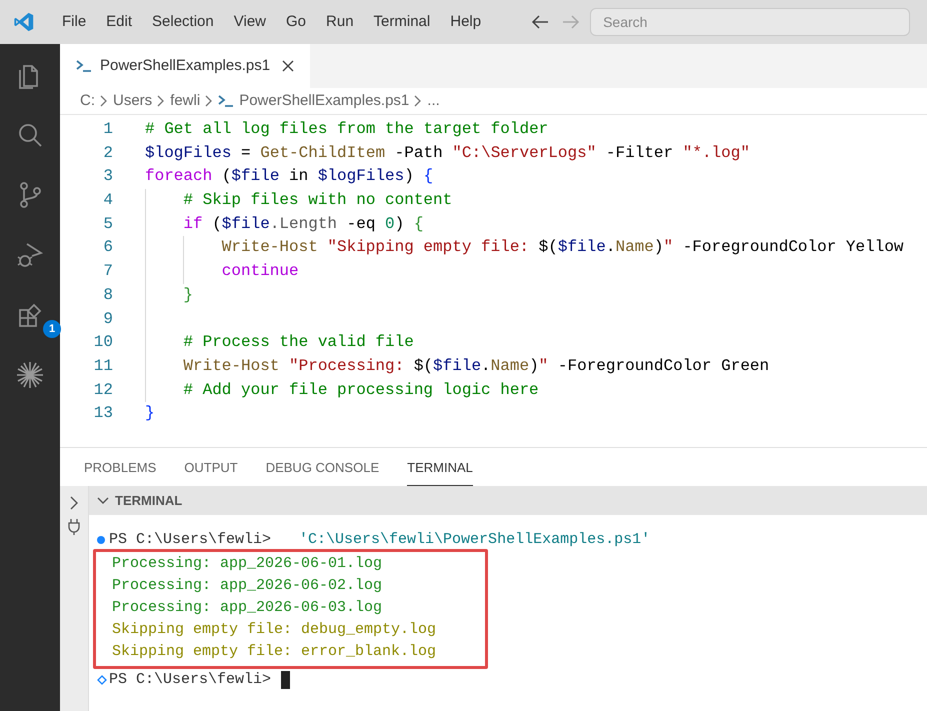 The width and height of the screenshot is (927, 711). I want to click on cursor, so click(285, 680).